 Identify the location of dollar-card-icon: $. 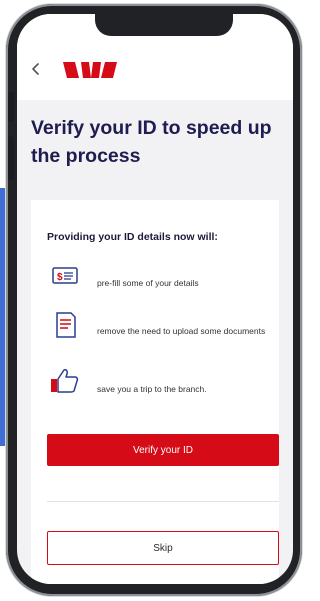
(66, 276).